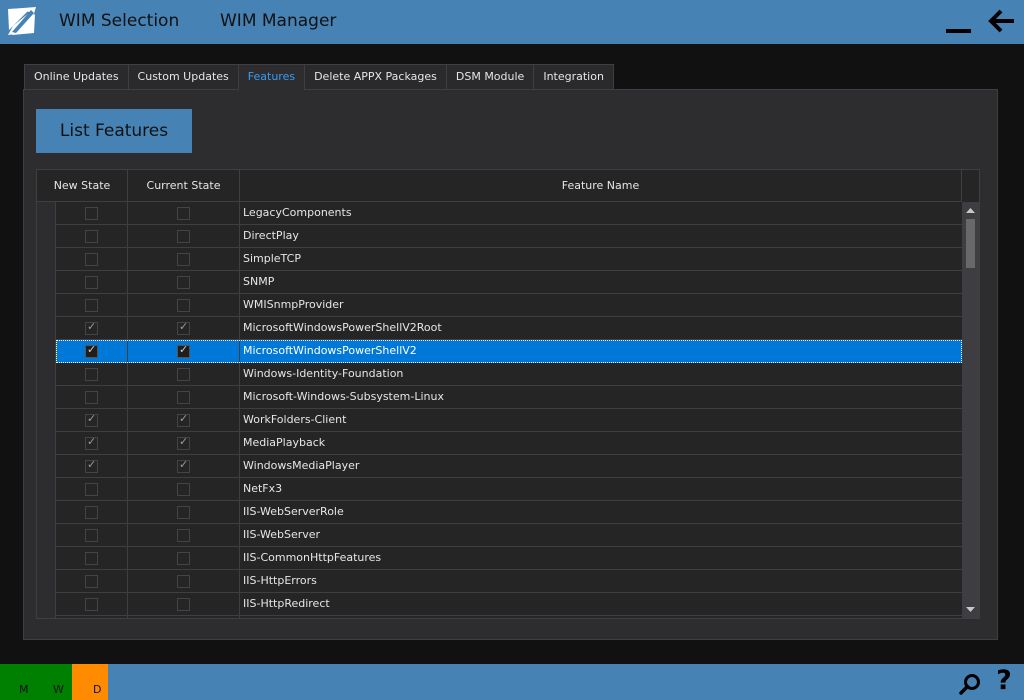  I want to click on tab-online-updates: Online Updates, so click(76, 77).